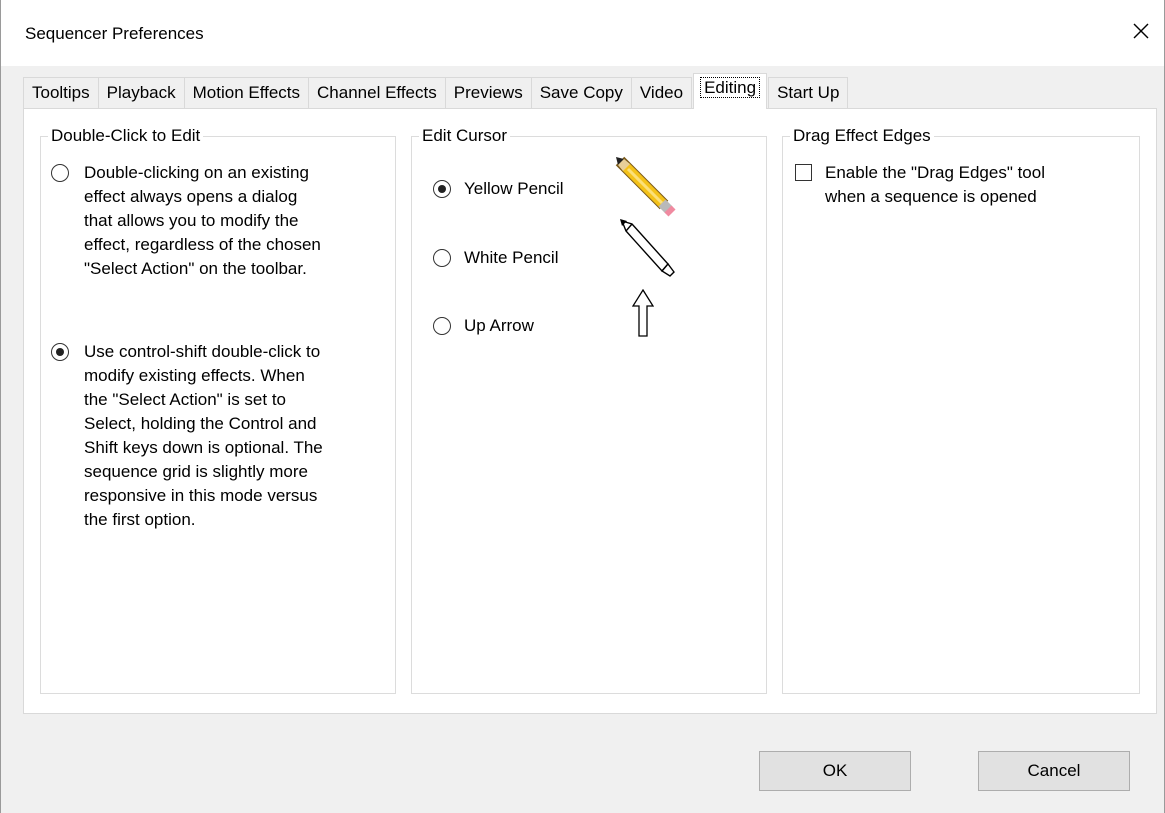 The image size is (1165, 813). What do you see at coordinates (114, 33) in the screenshot?
I see `window-title: Sequencer Preferences` at bounding box center [114, 33].